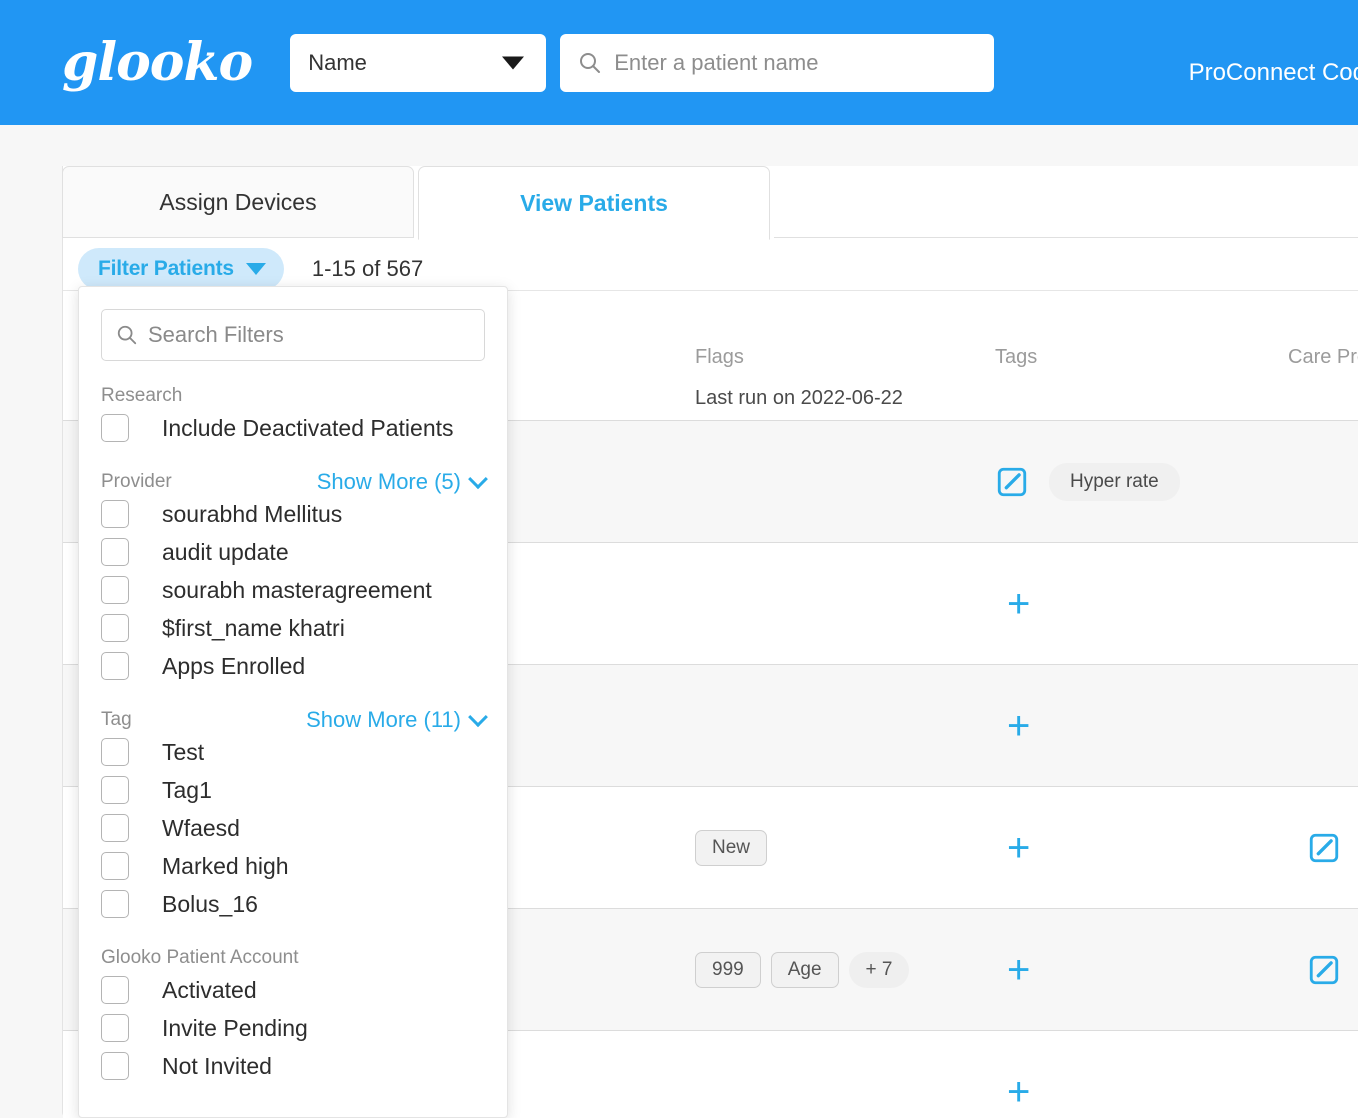 This screenshot has height=1118, width=1358. I want to click on patients-toolbar: Filter Patients 1-15 of 567, so click(250, 269).